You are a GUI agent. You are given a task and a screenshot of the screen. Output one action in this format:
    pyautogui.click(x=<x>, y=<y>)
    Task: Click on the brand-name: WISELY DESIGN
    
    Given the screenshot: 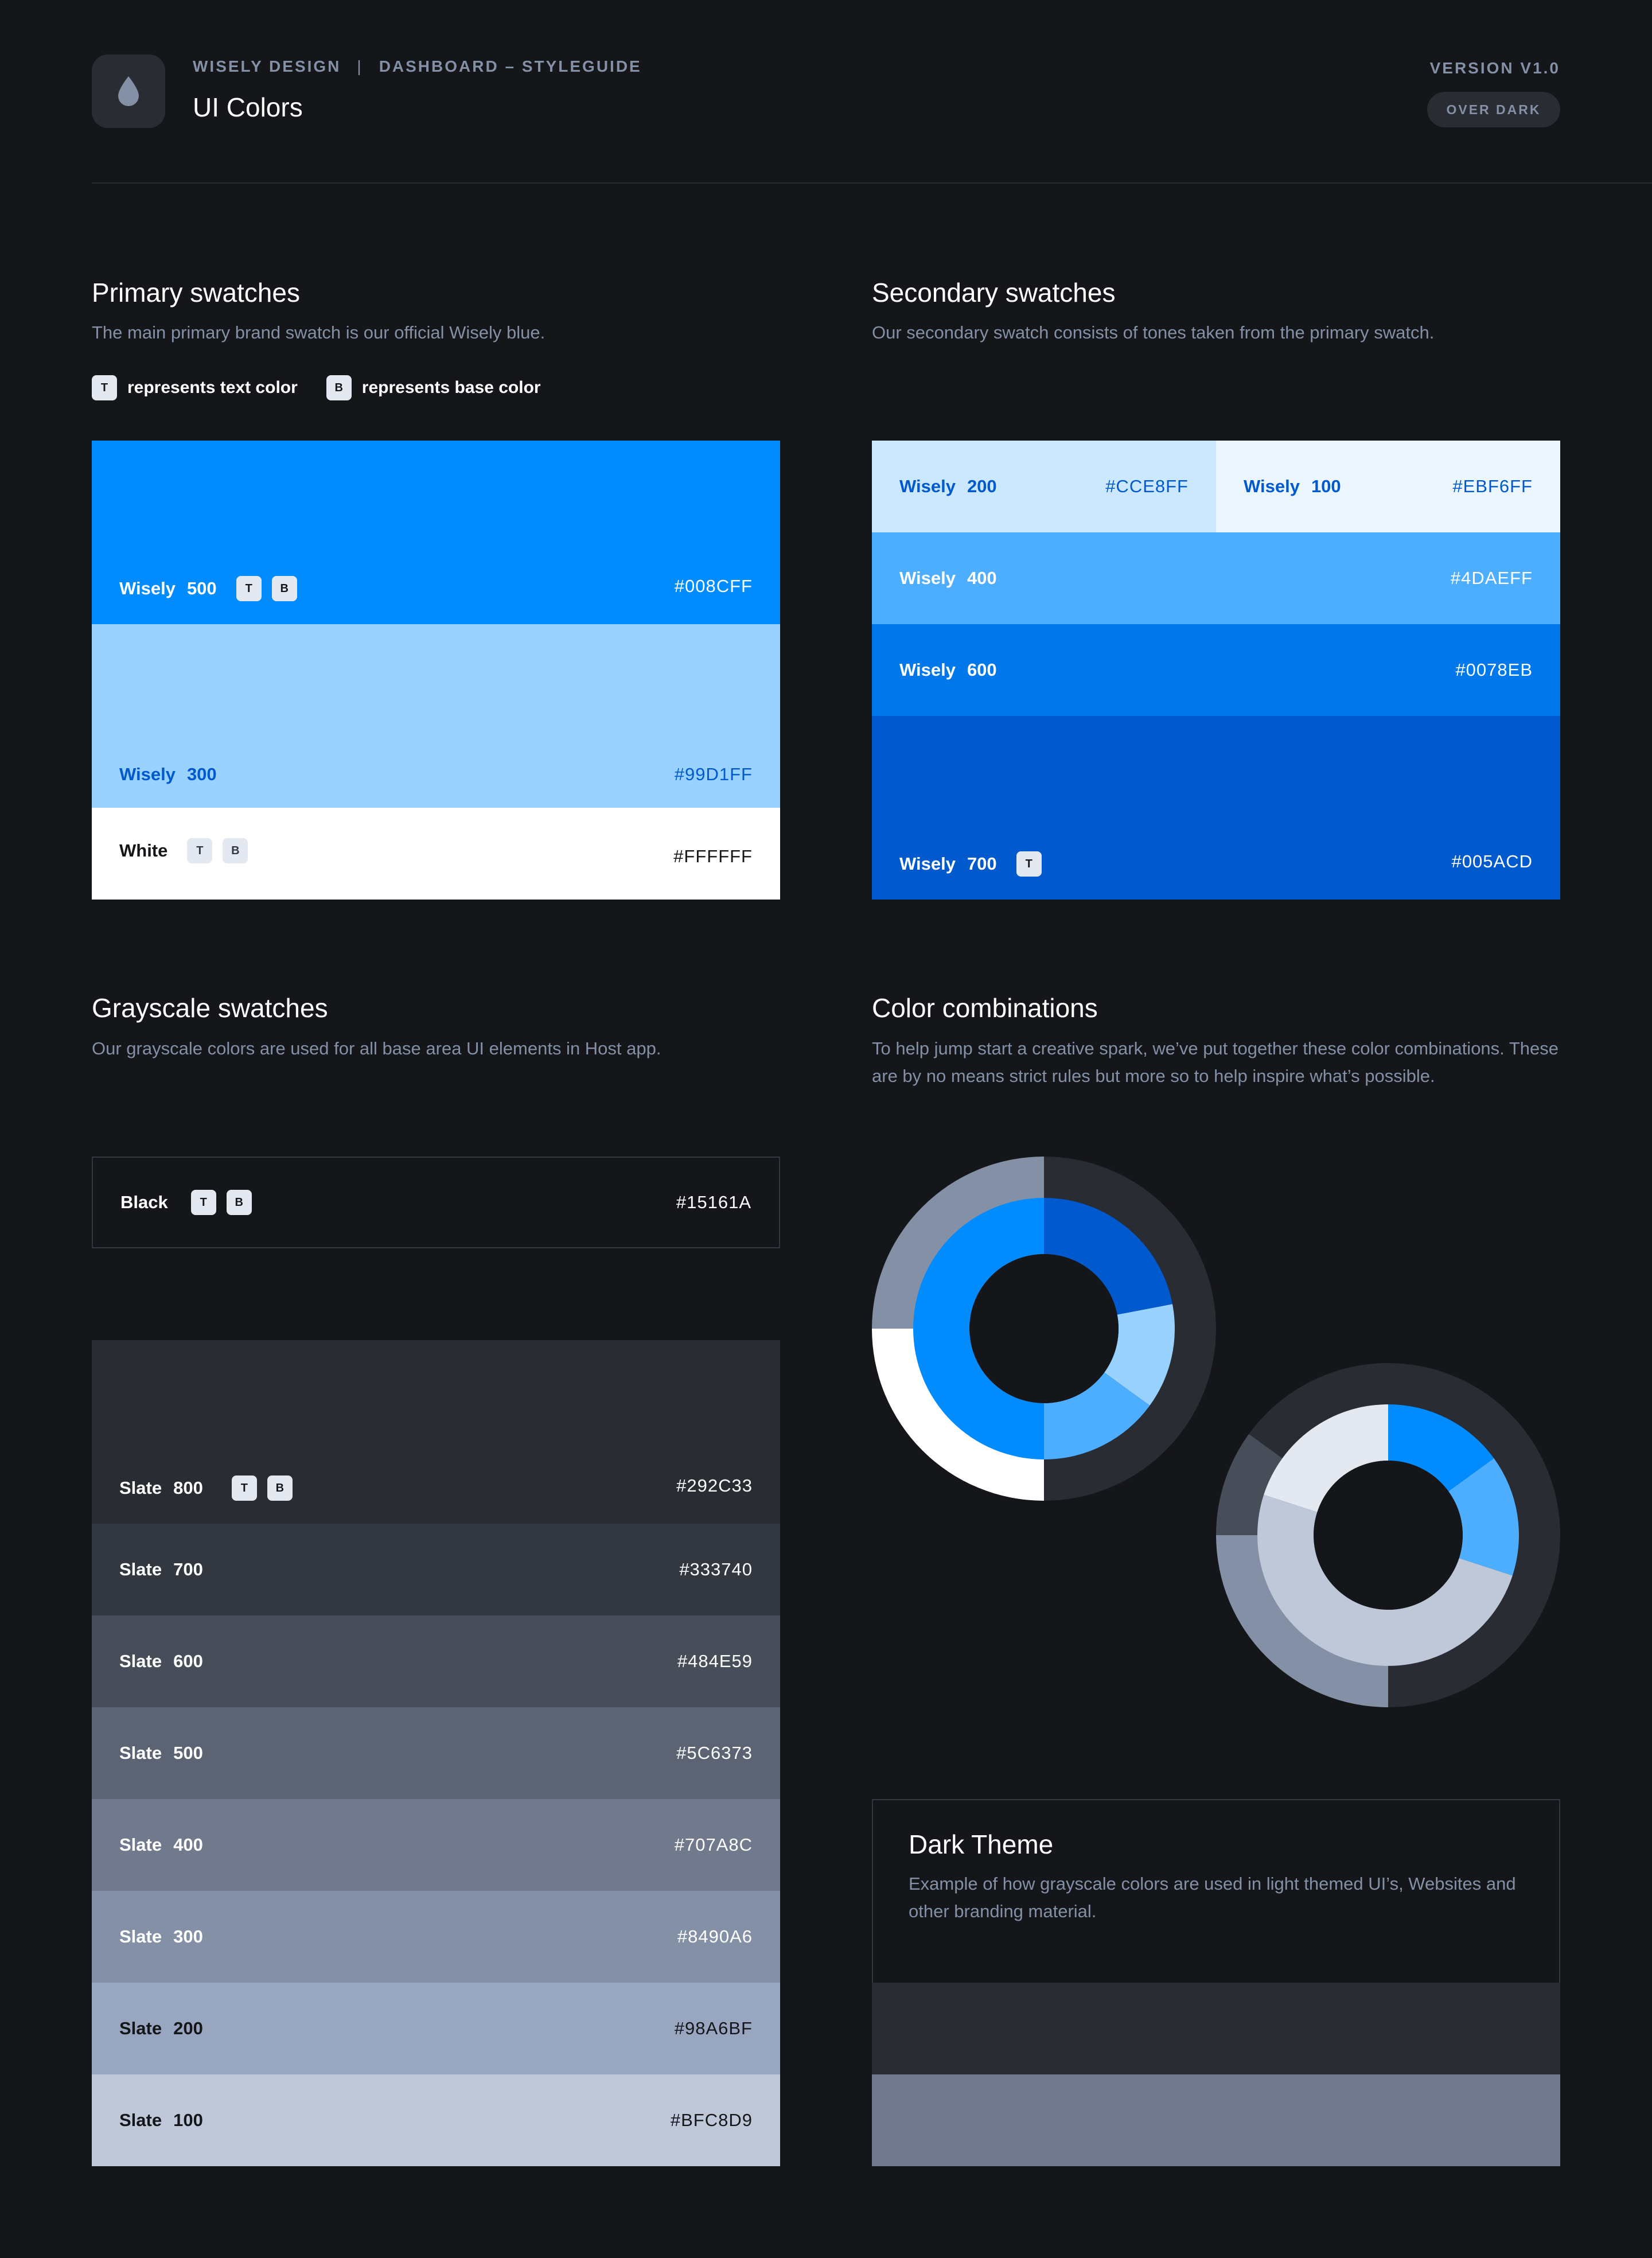 What is the action you would take?
    pyautogui.click(x=267, y=66)
    